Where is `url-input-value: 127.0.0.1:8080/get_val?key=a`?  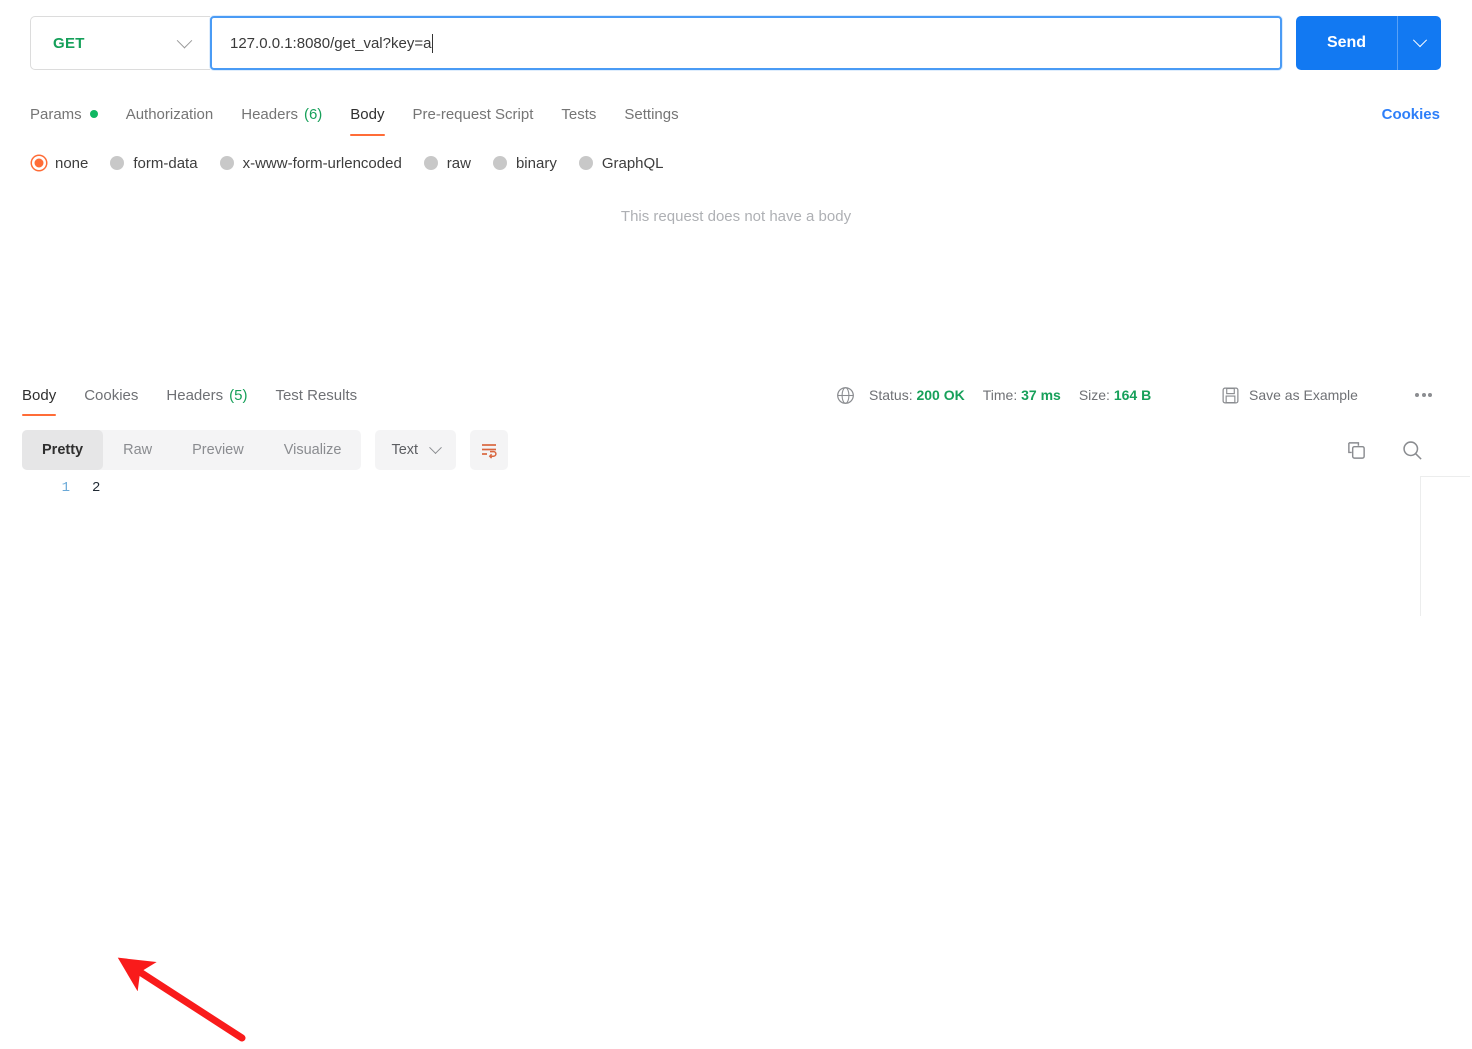
url-input-value: 127.0.0.1:8080/get_val?key=a is located at coordinates (331, 43).